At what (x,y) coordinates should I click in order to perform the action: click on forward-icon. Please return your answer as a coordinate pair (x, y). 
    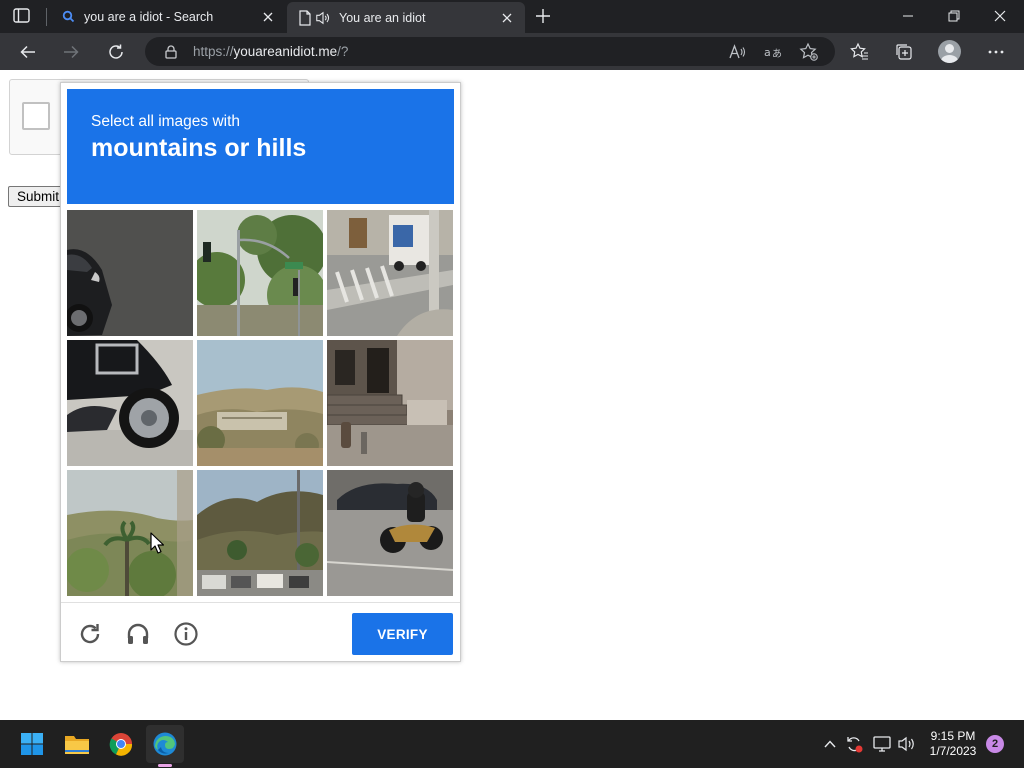
    Looking at the image, I should click on (71, 52).